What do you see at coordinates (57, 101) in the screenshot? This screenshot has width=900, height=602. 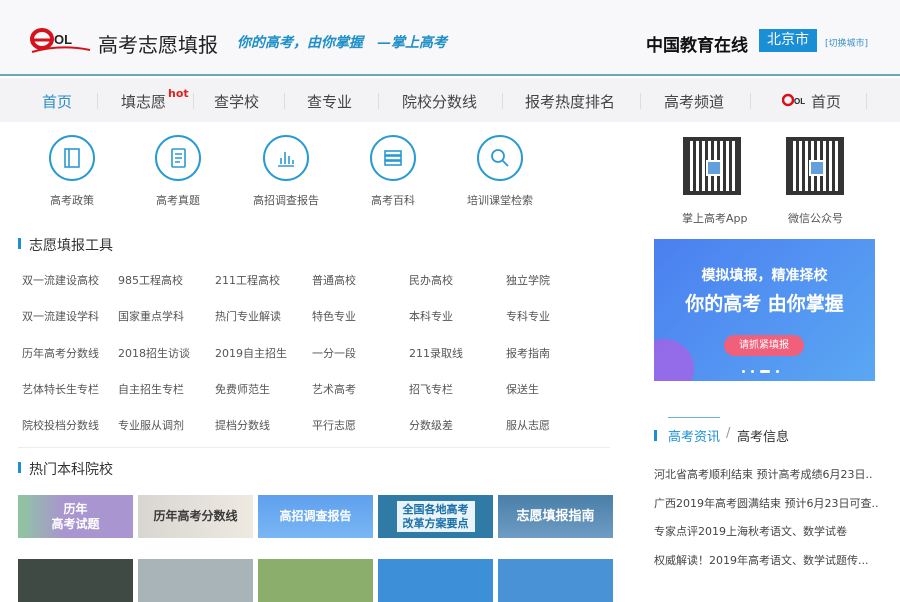 I see `nav-home: 首页` at bounding box center [57, 101].